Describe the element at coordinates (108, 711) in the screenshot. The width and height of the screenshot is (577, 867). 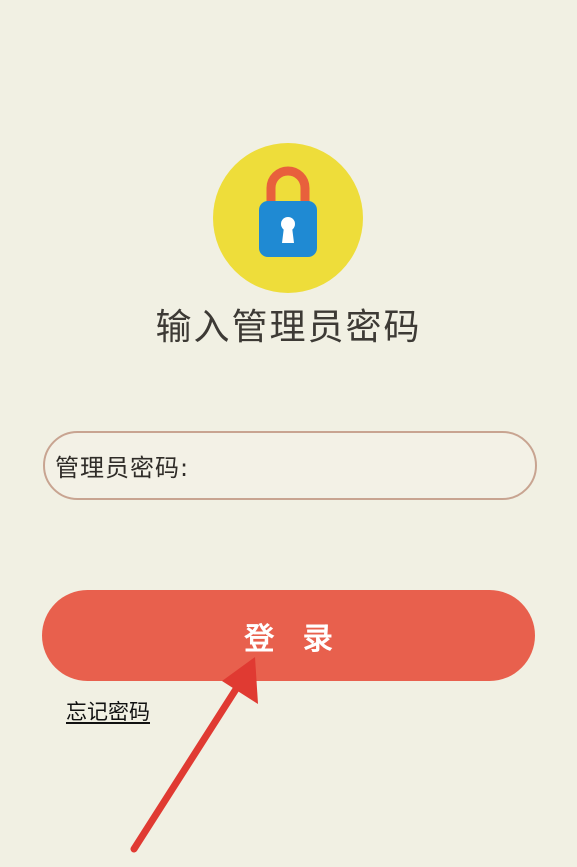
I see `forgot-password-link: 忘记密码` at that location.